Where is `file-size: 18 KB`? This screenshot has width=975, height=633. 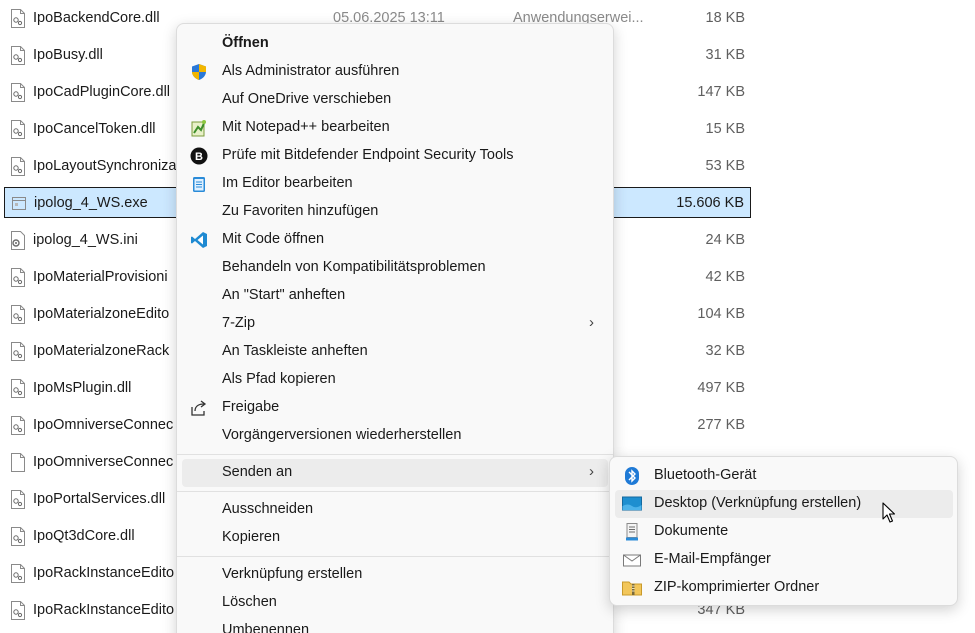 file-size: 18 KB is located at coordinates (725, 18).